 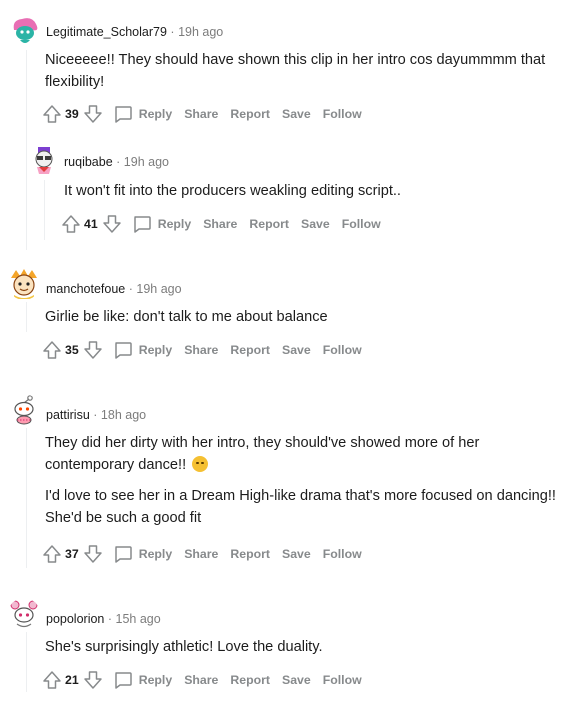 I want to click on author-name: ruqibabe, so click(x=88, y=162).